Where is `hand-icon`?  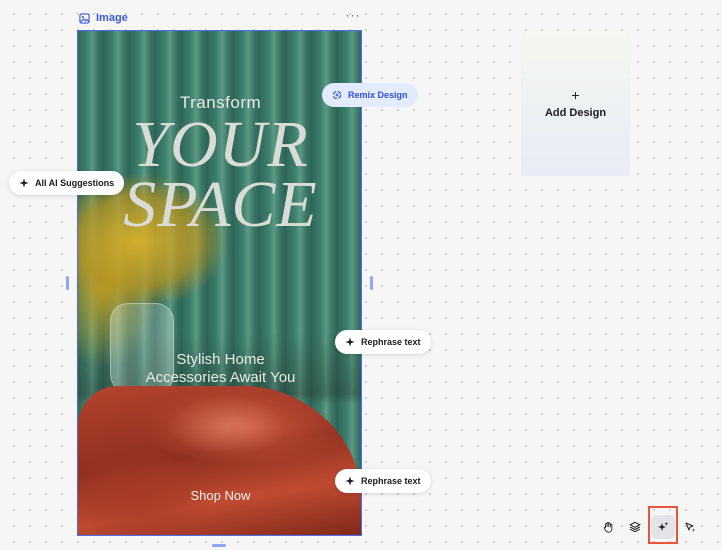
hand-icon is located at coordinates (608, 527).